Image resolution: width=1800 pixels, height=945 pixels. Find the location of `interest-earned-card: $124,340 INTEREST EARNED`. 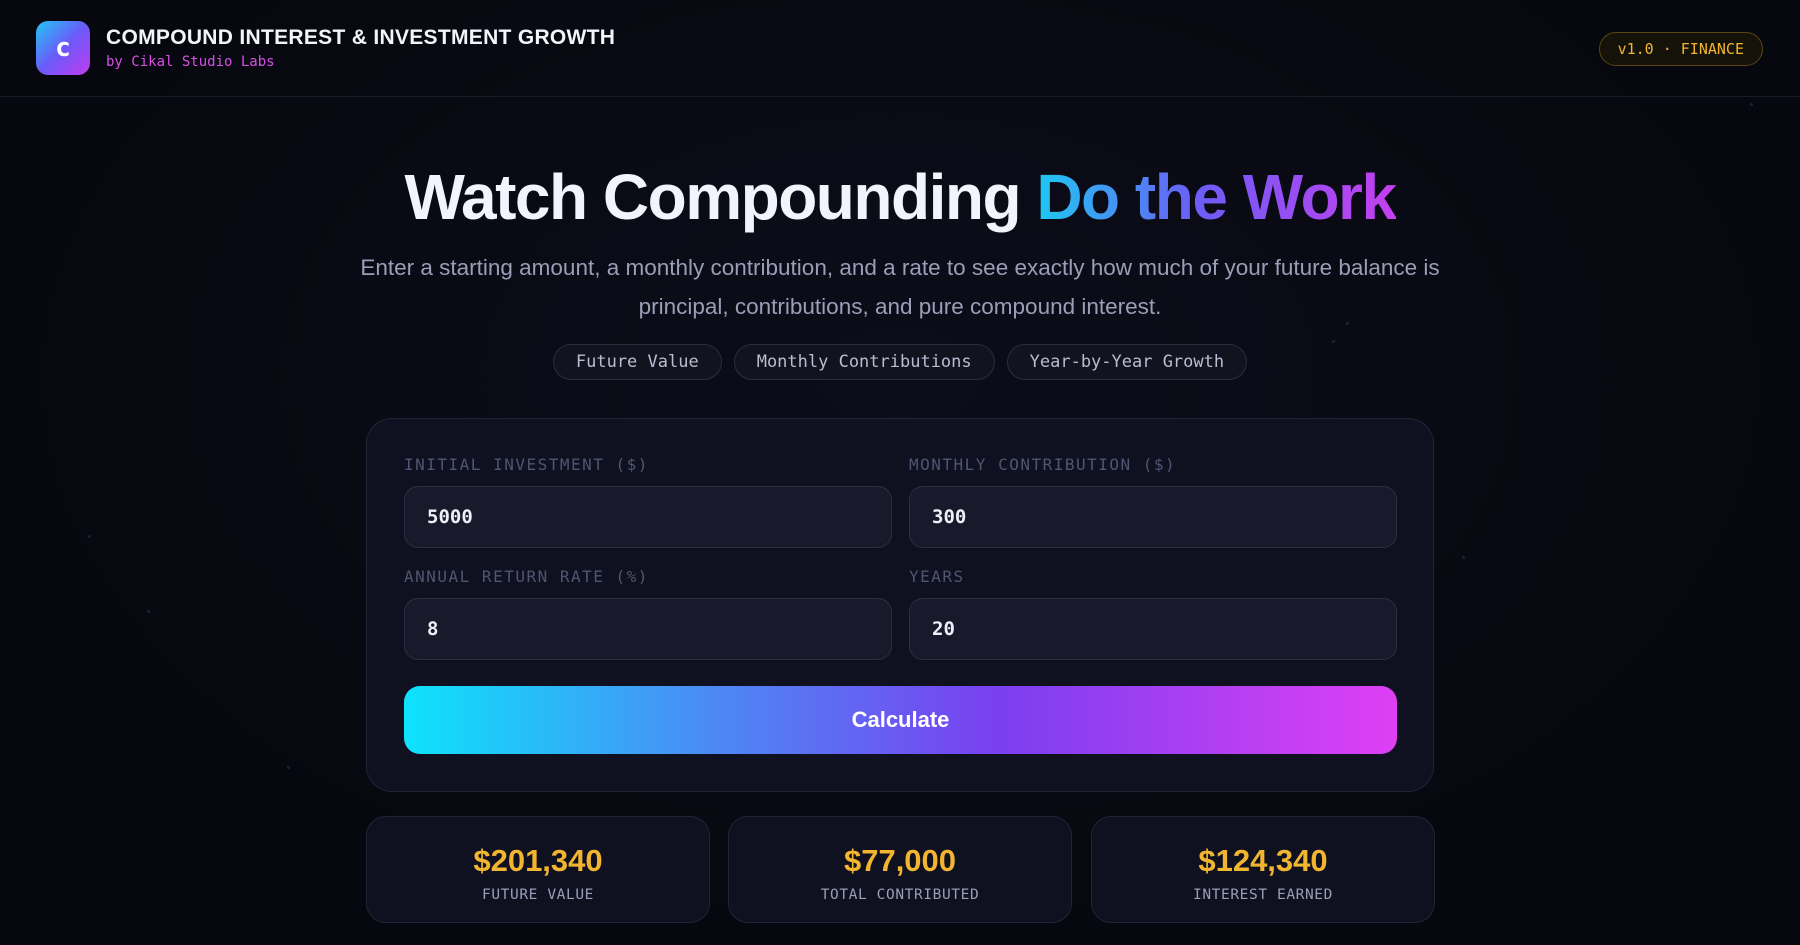

interest-earned-card: $124,340 INTEREST EARNED is located at coordinates (1263, 869).